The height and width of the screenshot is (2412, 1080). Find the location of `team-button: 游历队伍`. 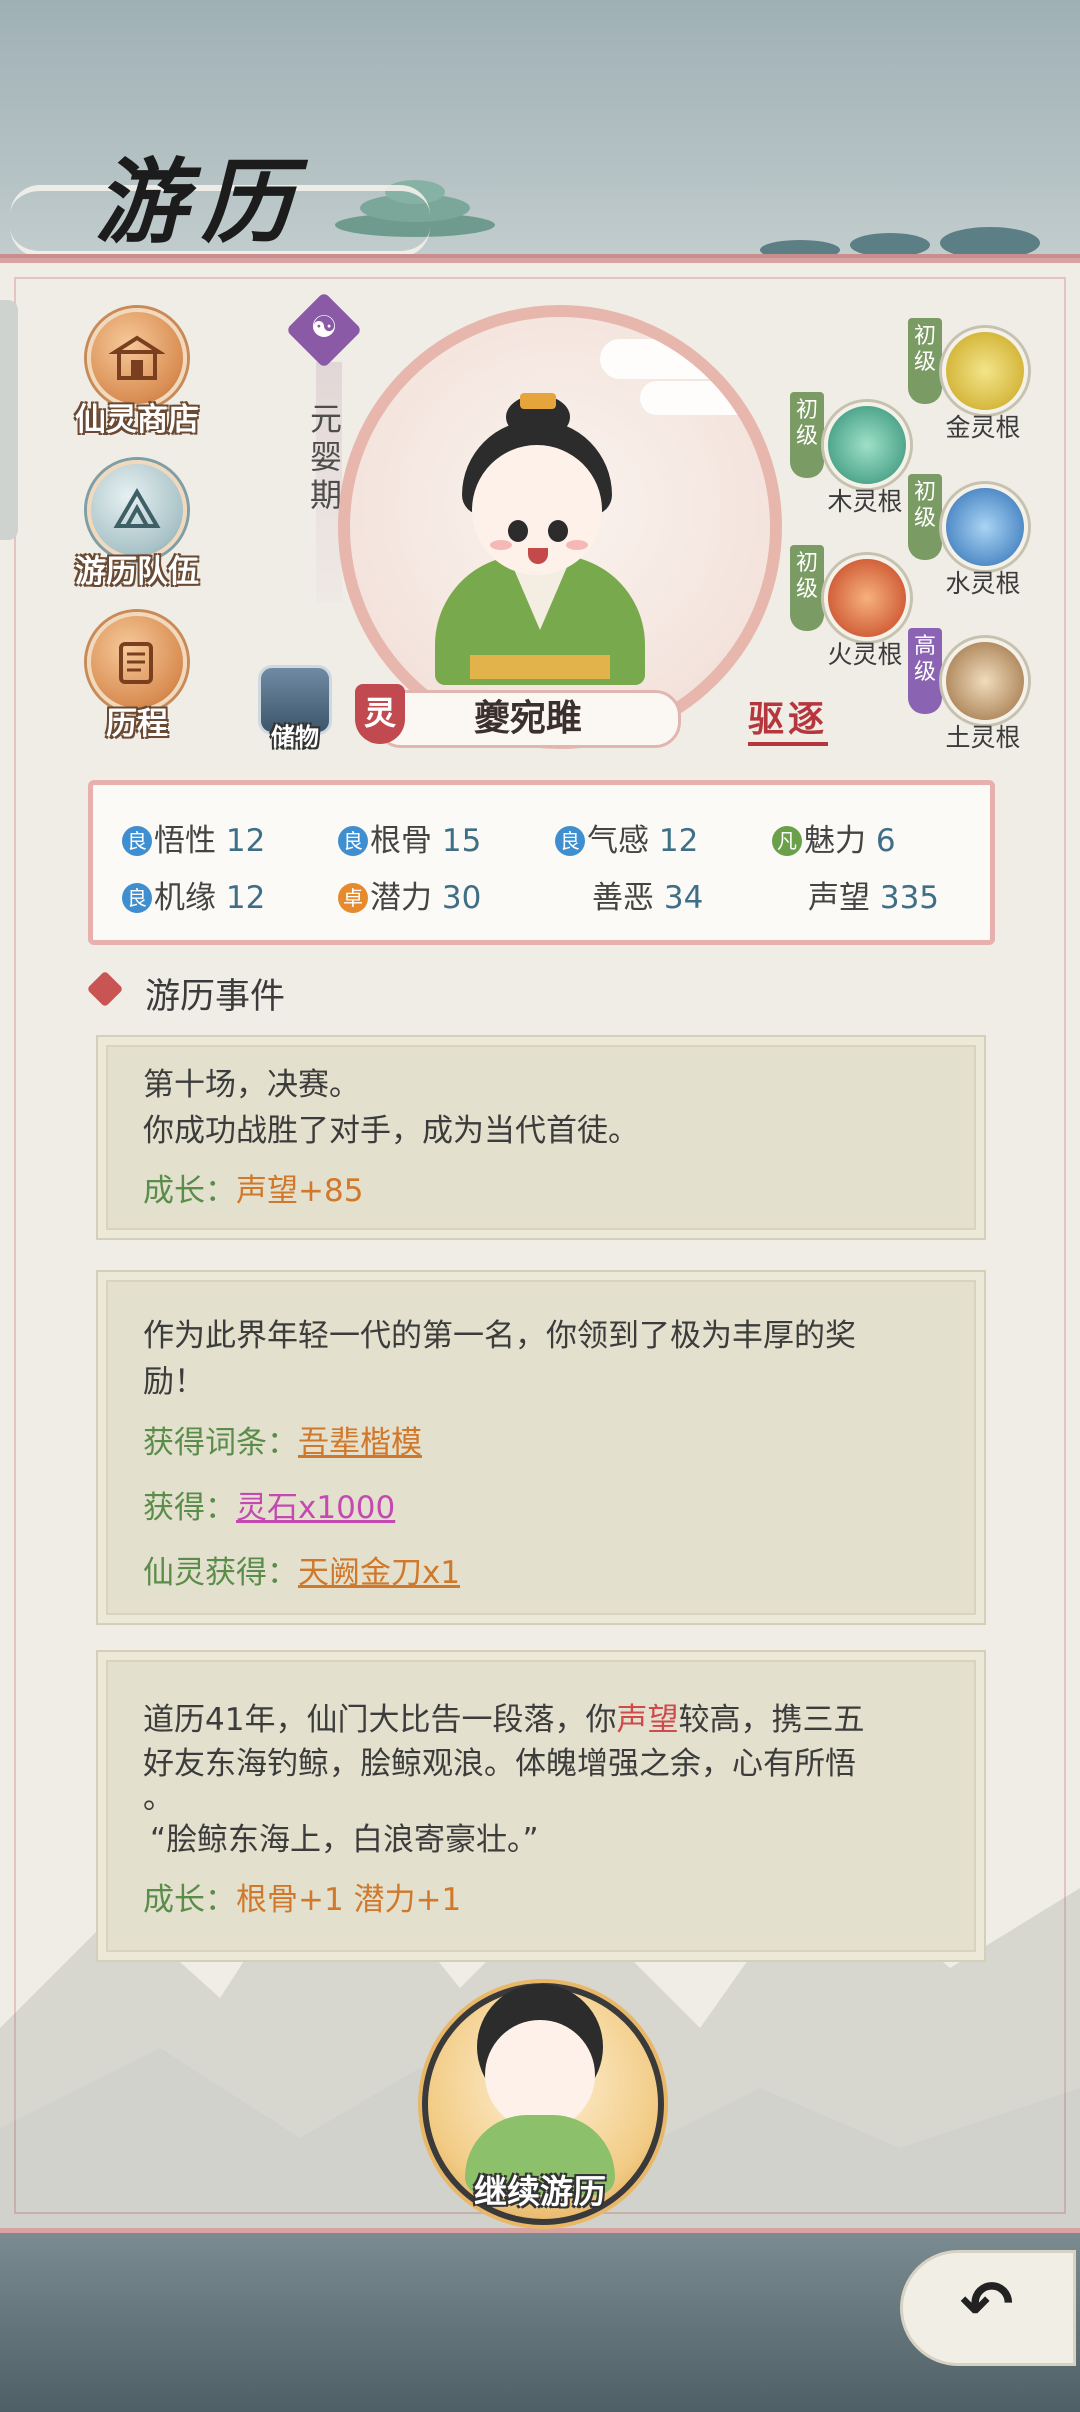

team-button: 游历队伍 is located at coordinates (137, 525).